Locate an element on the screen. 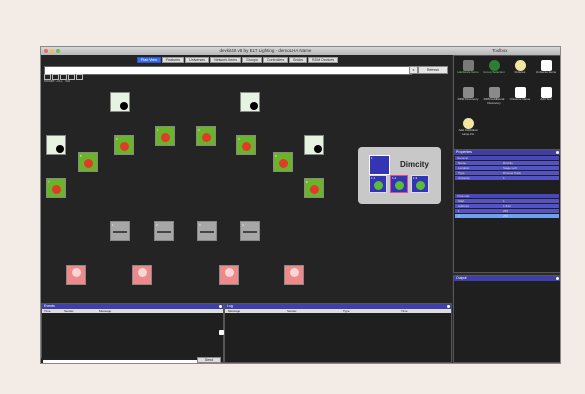  fixture-green: 5 is located at coordinates (88, 162).